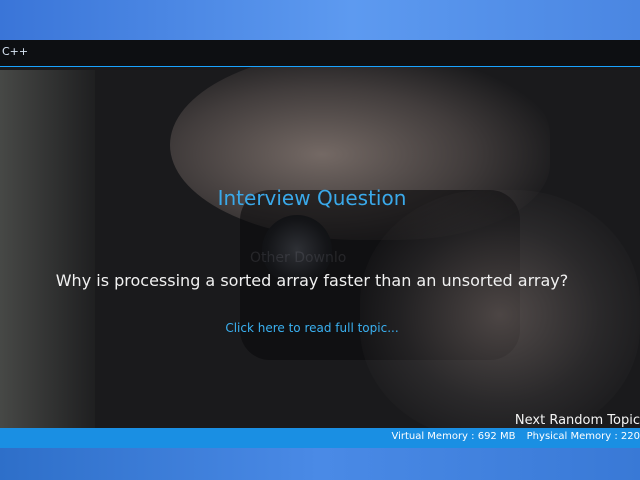 The width and height of the screenshot is (640, 480). I want to click on next-random-topic-link: Next Random Topic, so click(577, 420).